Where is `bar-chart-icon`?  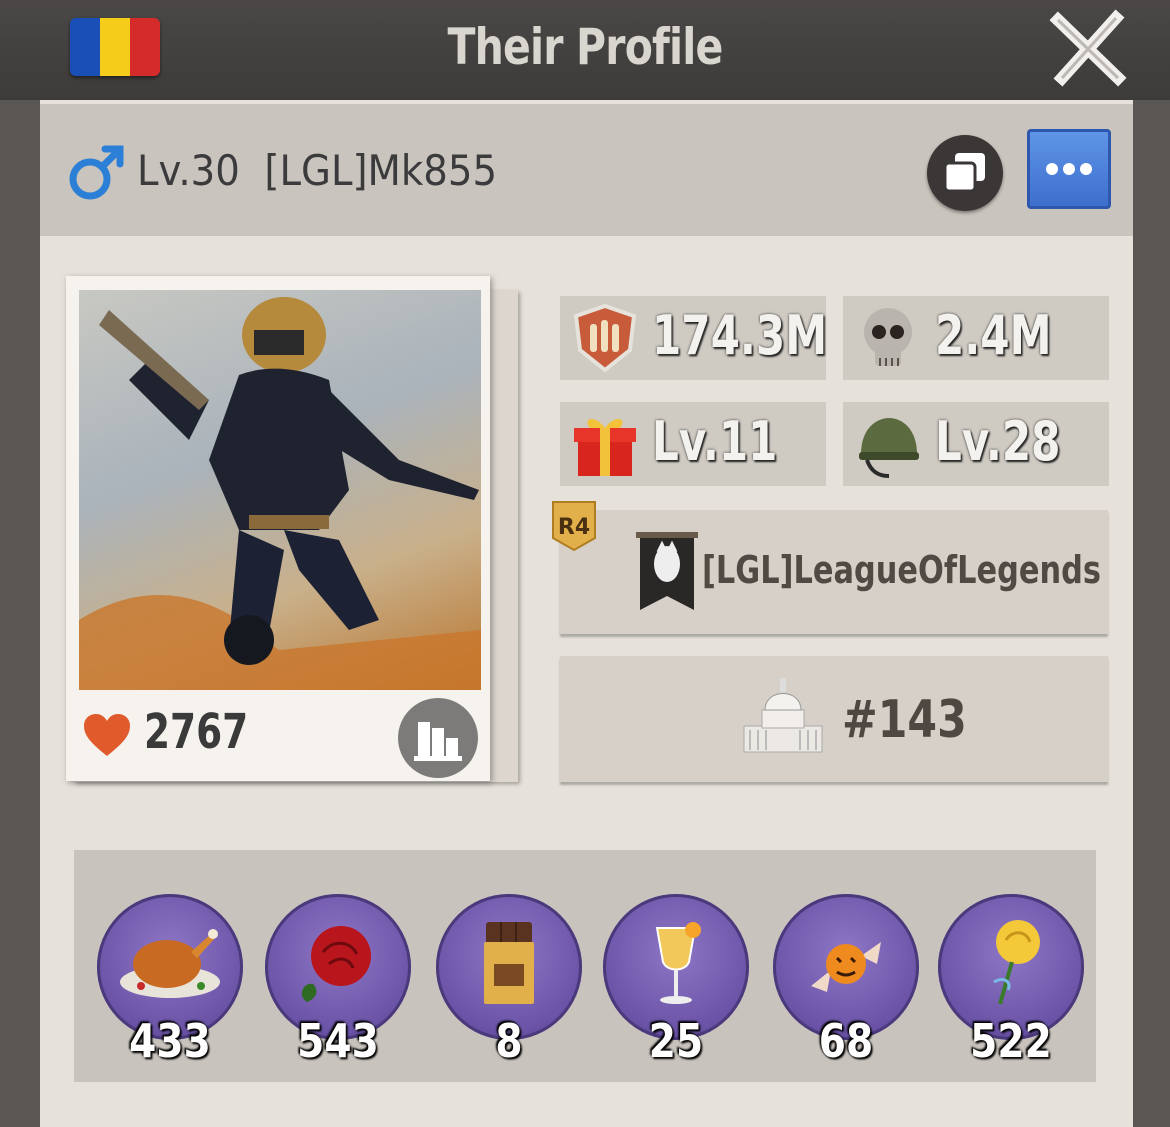 bar-chart-icon is located at coordinates (438, 741).